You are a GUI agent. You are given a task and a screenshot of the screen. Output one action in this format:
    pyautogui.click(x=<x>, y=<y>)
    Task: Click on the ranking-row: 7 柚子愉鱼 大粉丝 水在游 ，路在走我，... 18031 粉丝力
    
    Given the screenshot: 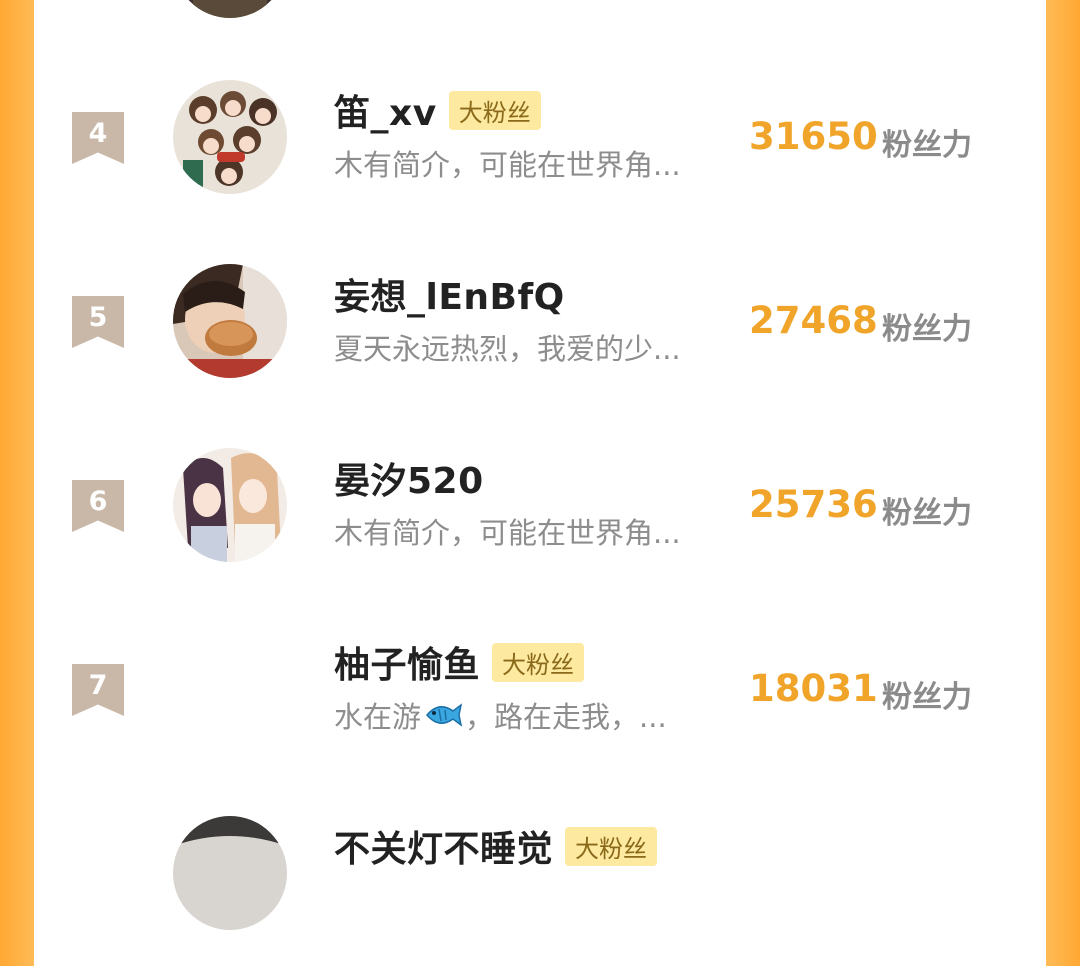 What is the action you would take?
    pyautogui.click(x=540, y=707)
    